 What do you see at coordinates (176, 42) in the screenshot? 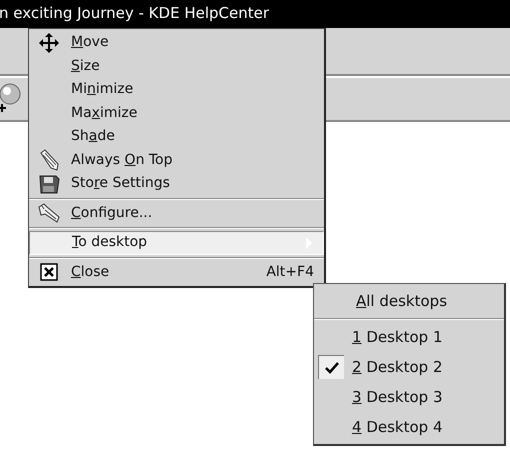
I see `menu-item: Move` at bounding box center [176, 42].